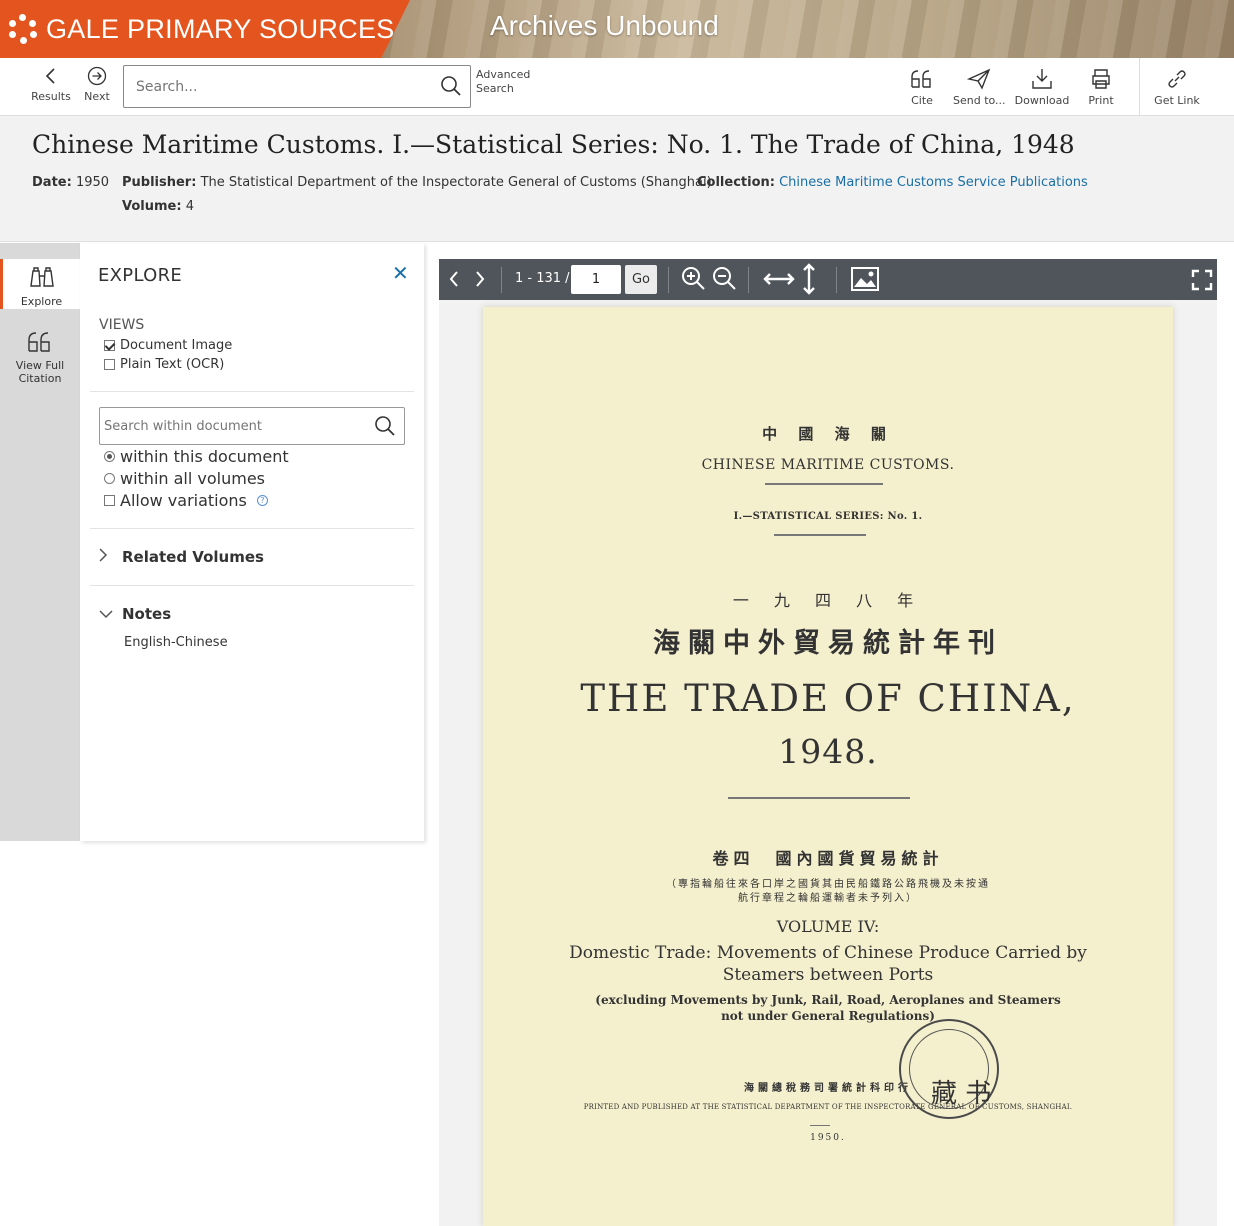  I want to click on volume-value: 4, so click(189, 206).